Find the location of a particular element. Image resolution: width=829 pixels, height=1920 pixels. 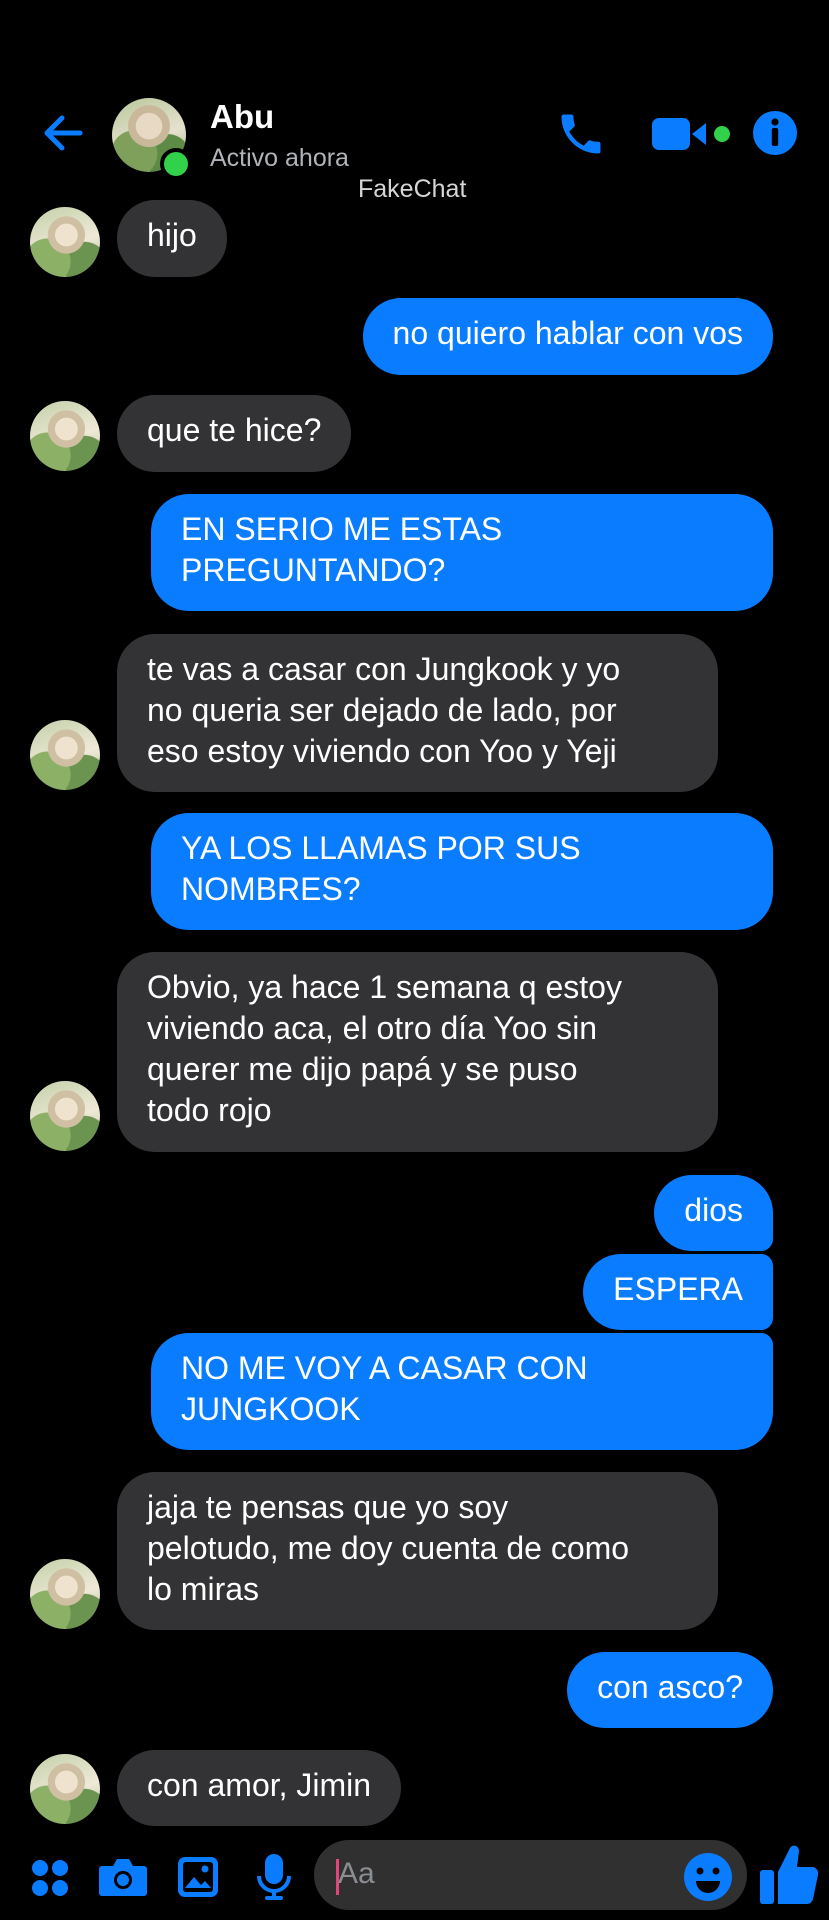

gallery-button is located at coordinates (198, 1879).